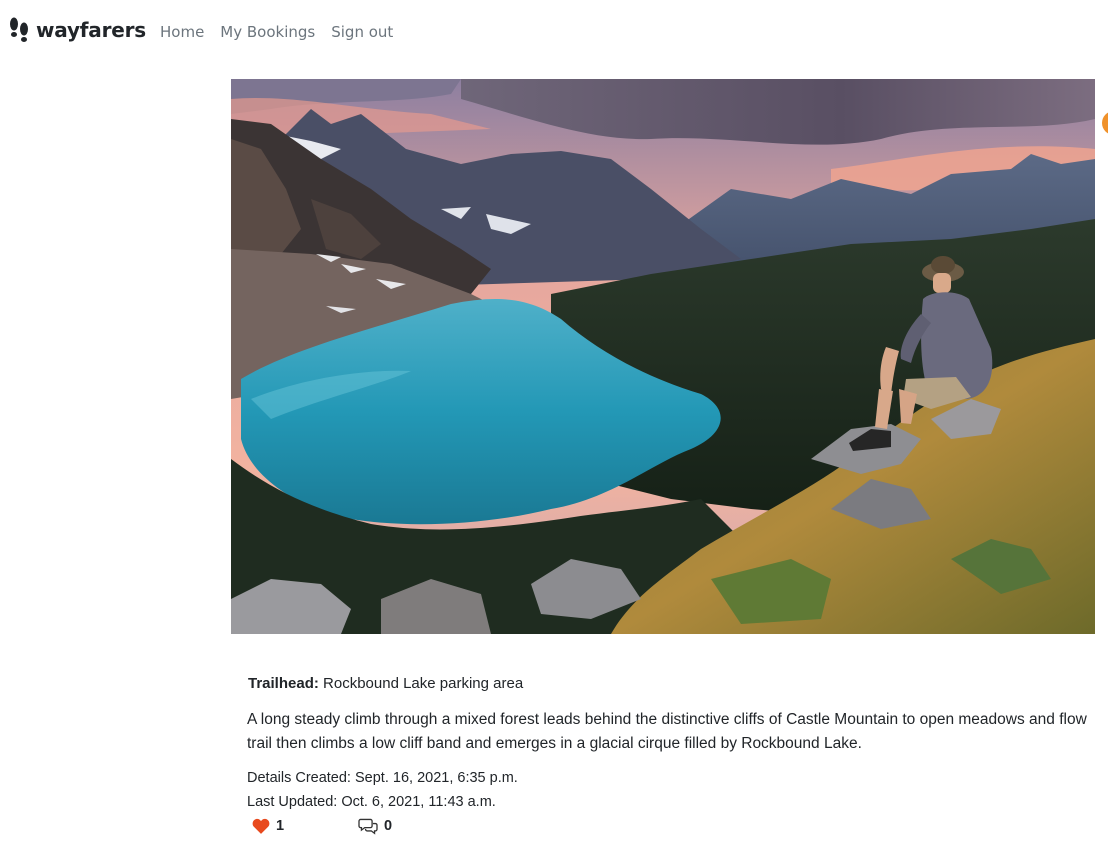 This screenshot has height=856, width=1108. I want to click on footprints-icon, so click(19, 29).